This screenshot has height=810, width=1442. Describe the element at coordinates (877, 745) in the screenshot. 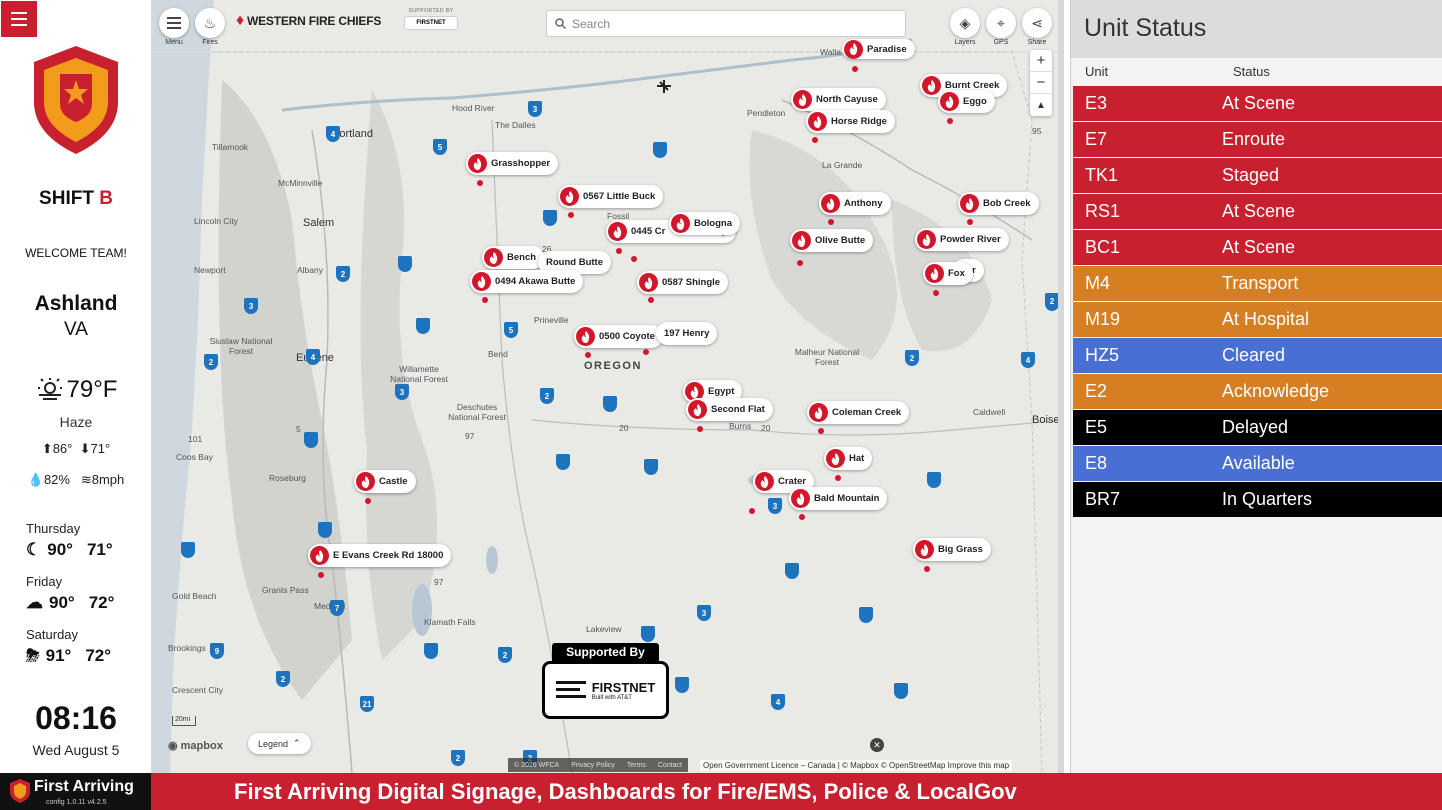

I see `close-icon: ✕` at that location.